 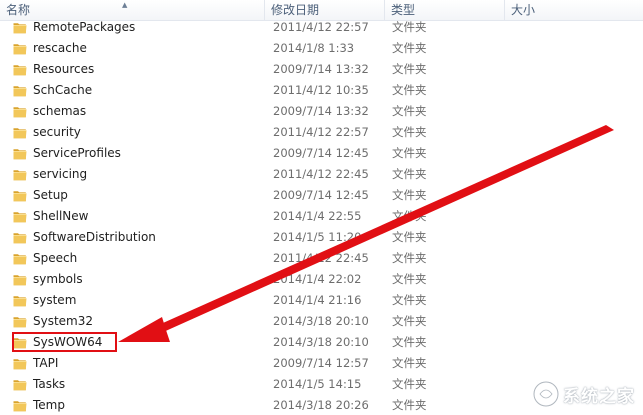 I want to click on date-modified: 2011/4/12 10:35, so click(x=321, y=90).